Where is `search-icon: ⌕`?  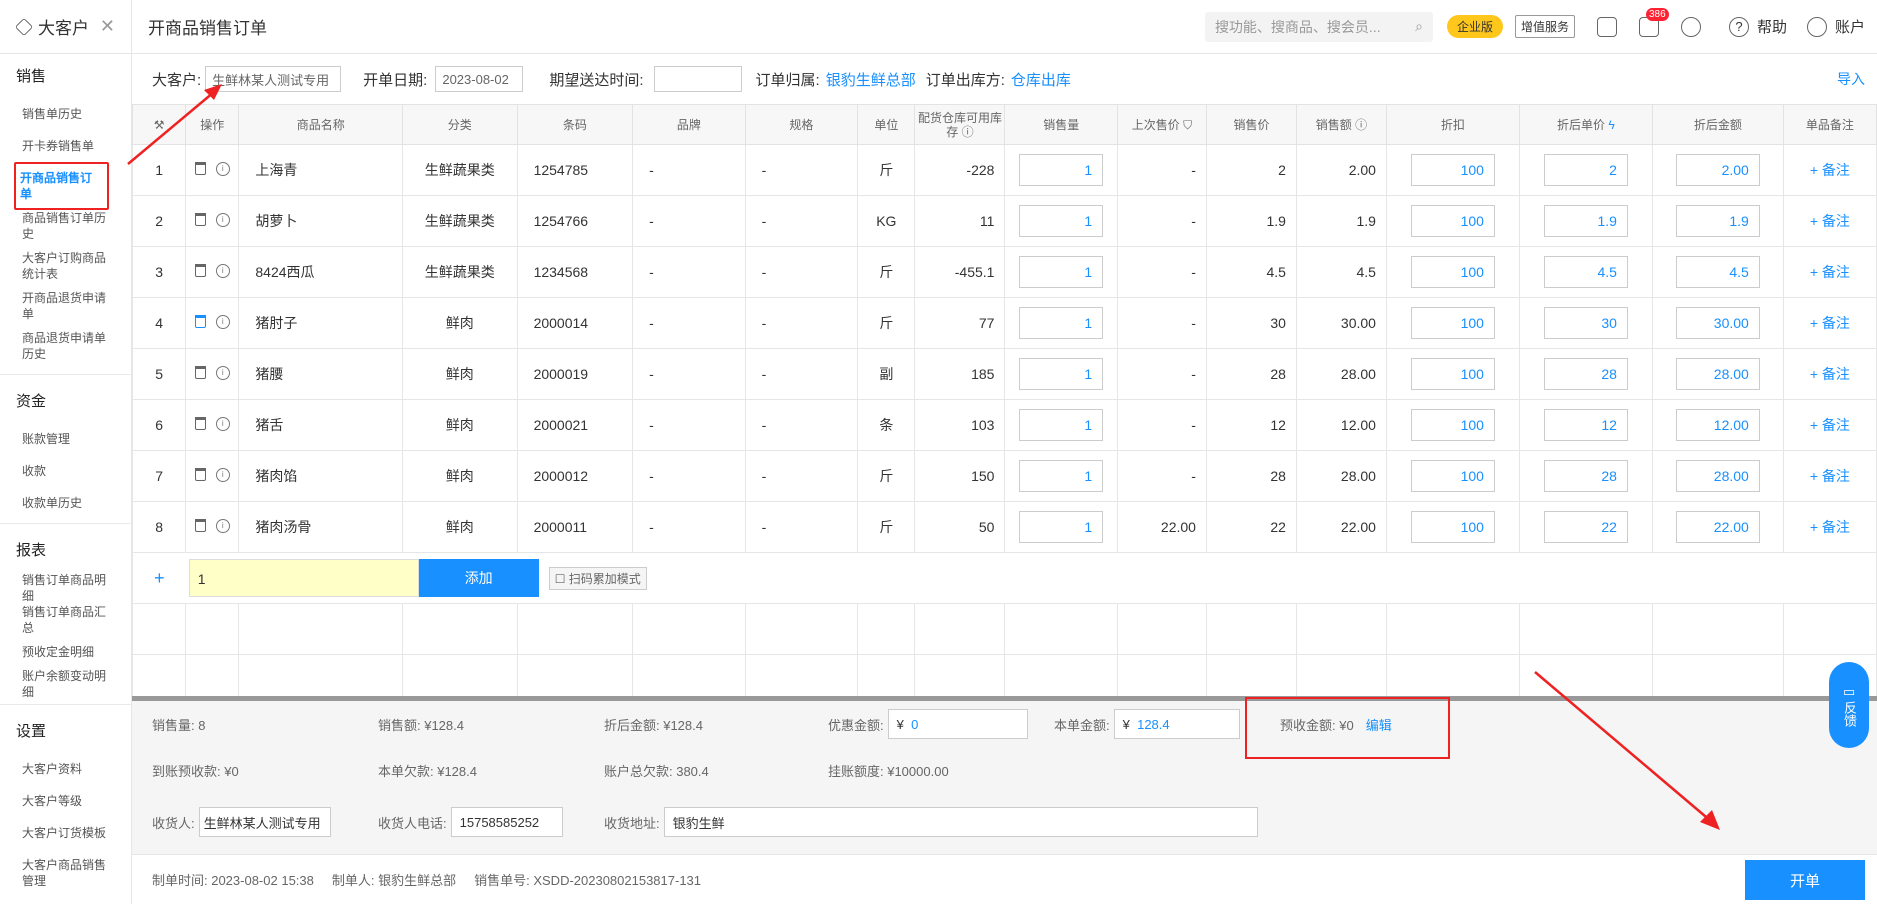
search-icon: ⌕ is located at coordinates (1419, 26).